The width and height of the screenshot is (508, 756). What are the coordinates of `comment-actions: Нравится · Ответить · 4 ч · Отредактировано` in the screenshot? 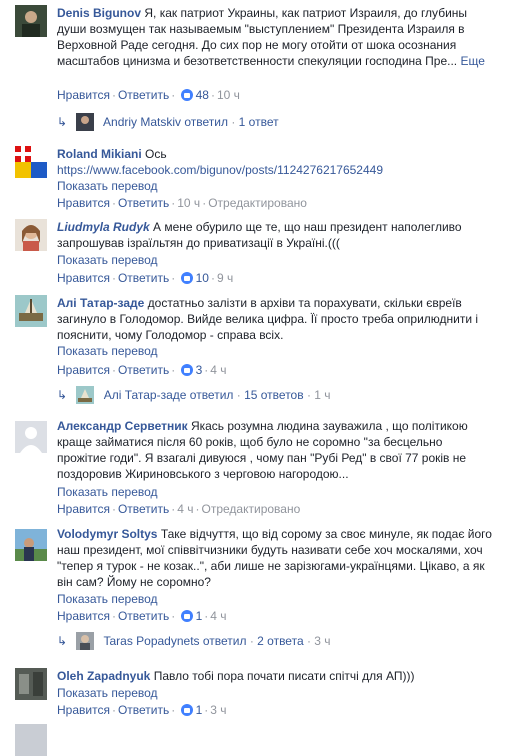 It's located at (179, 509).